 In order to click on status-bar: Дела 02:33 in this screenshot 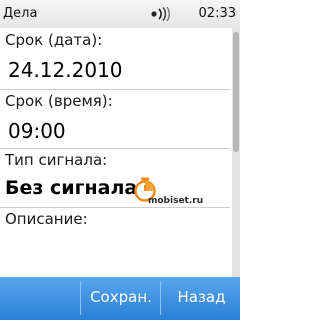, I will do `click(120, 14)`.